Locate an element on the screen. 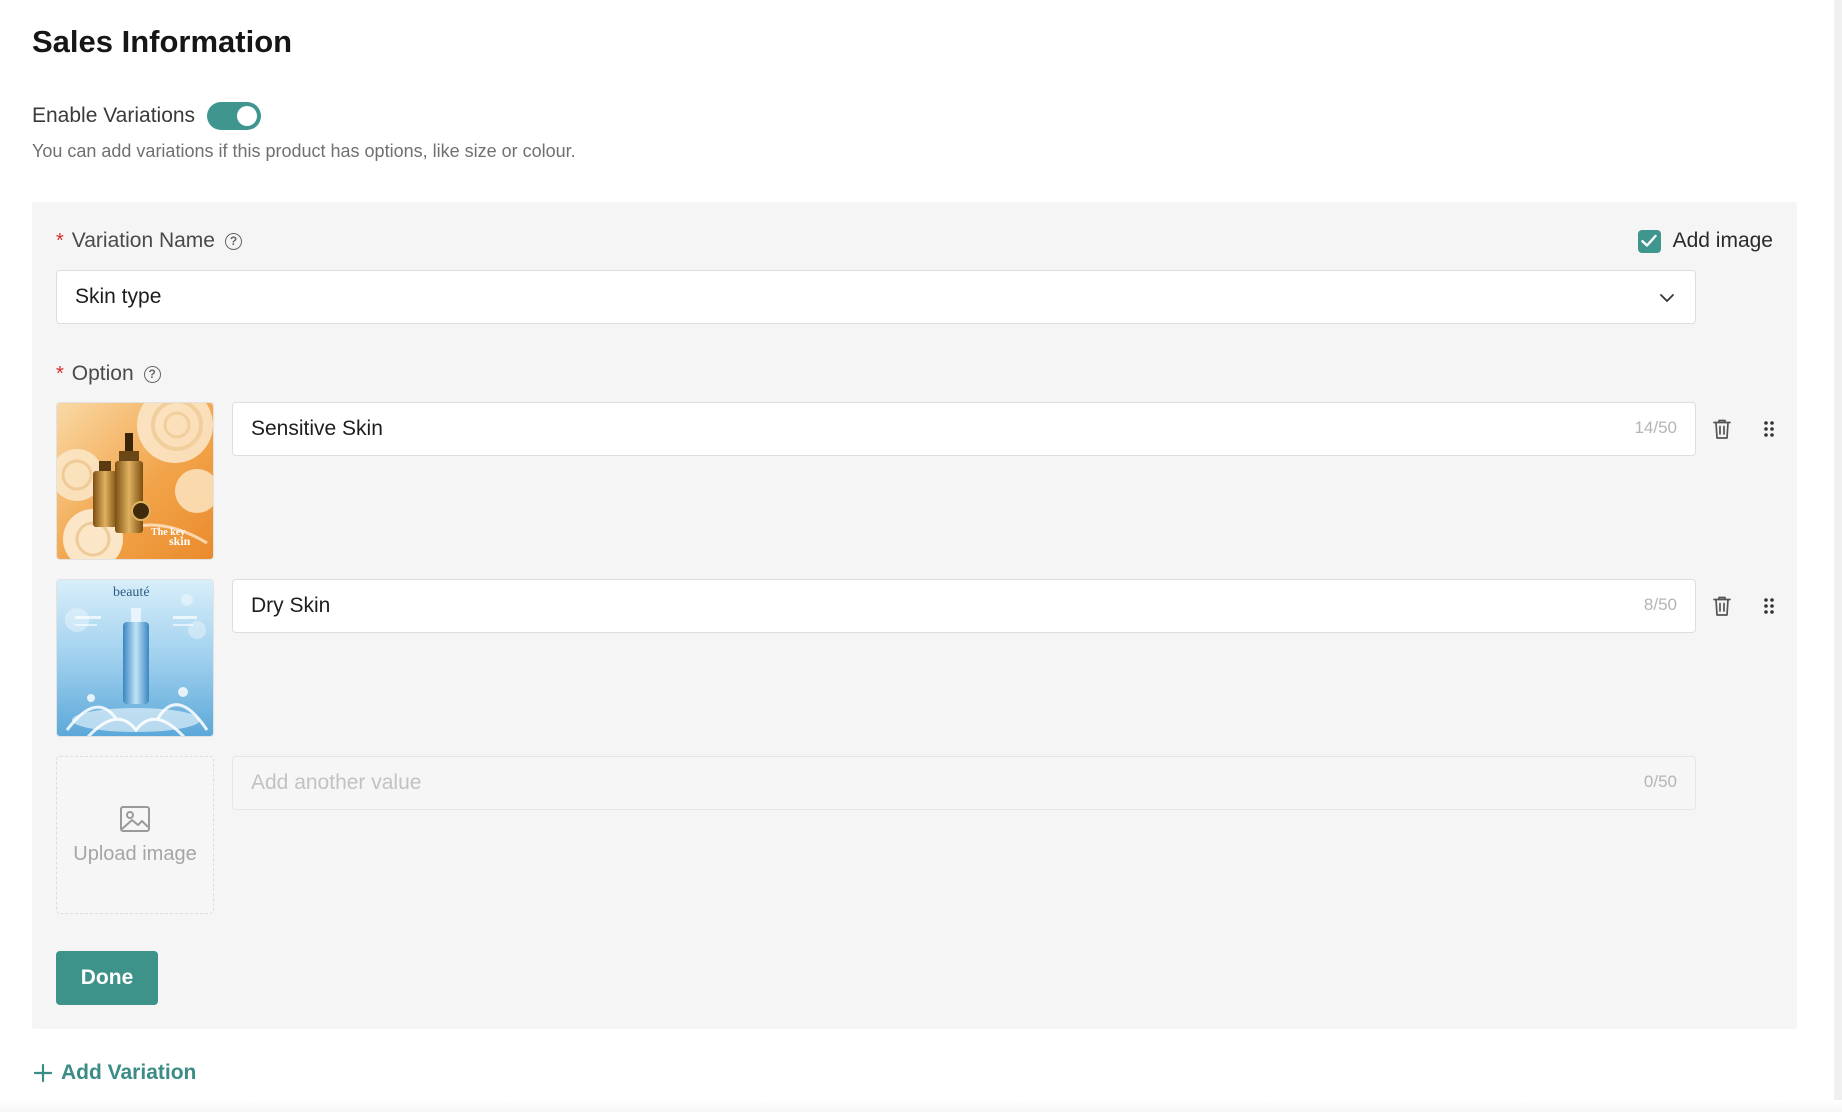 The height and width of the screenshot is (1112, 1842). enable-variations-label: Enable Variations is located at coordinates (114, 115).